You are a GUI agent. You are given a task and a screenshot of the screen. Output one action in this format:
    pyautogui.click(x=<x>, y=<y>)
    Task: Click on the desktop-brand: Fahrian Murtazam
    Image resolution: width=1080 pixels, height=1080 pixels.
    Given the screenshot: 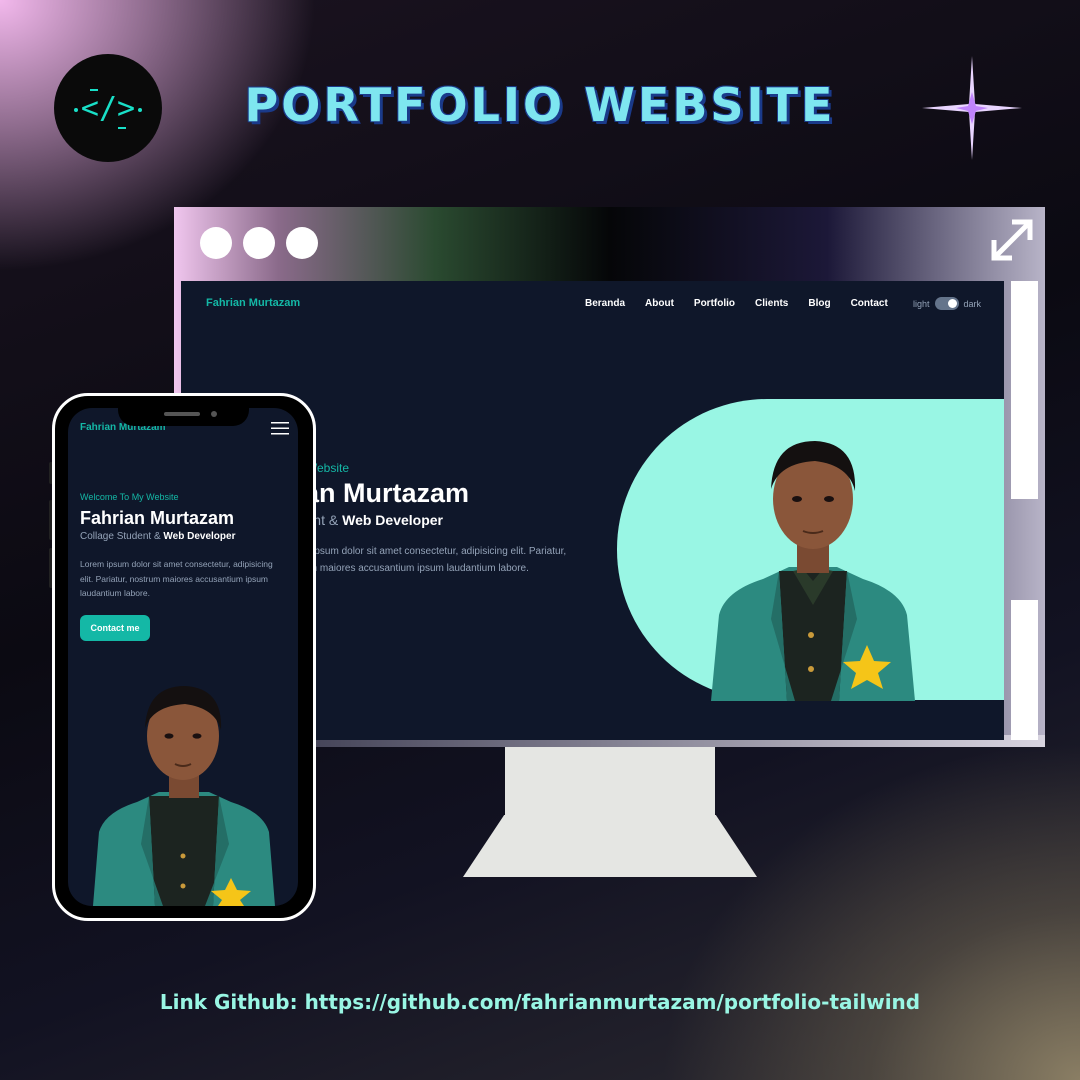 What is the action you would take?
    pyautogui.click(x=253, y=303)
    